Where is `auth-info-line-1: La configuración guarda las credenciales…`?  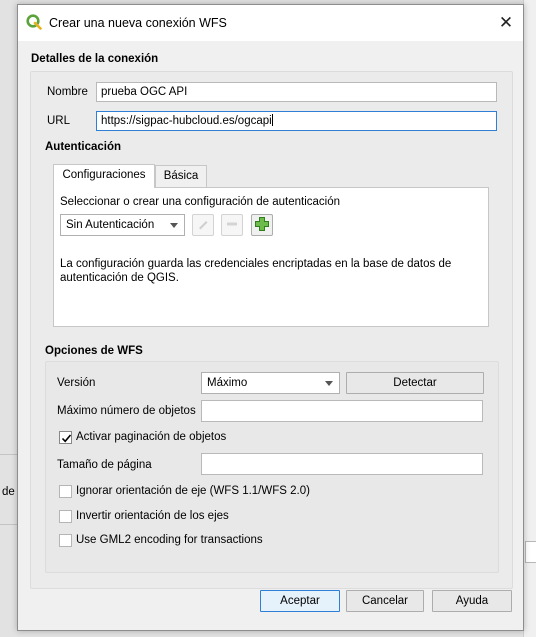
auth-info-line-1: La configuración guarda las credenciales… is located at coordinates (256, 264).